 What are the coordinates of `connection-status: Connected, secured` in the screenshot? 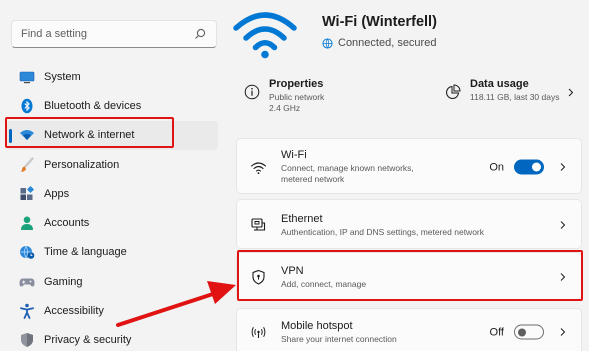 It's located at (379, 43).